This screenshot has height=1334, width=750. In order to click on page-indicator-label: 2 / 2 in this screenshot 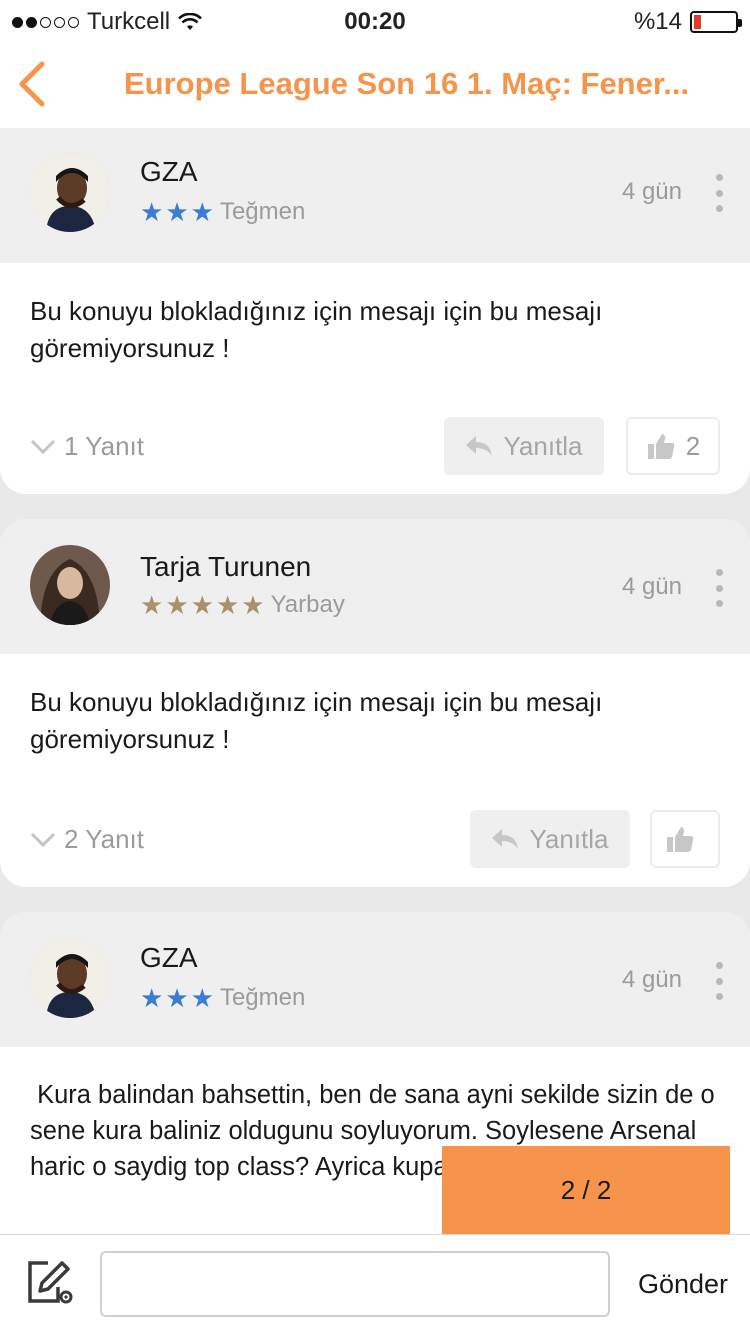, I will do `click(586, 1189)`.